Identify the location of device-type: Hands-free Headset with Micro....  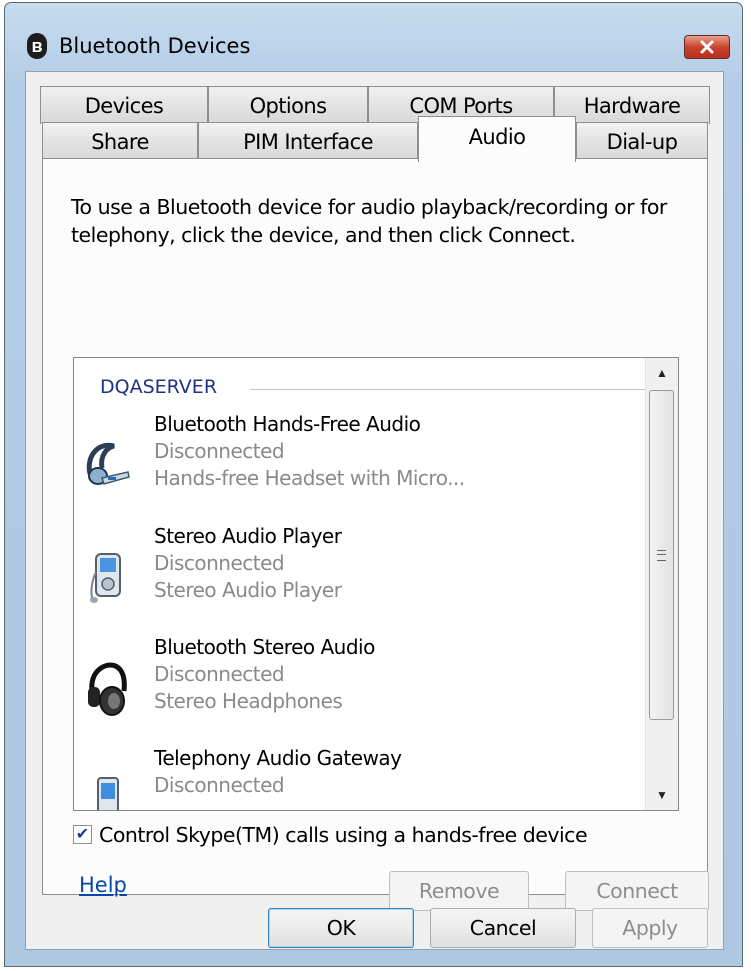
(309, 478).